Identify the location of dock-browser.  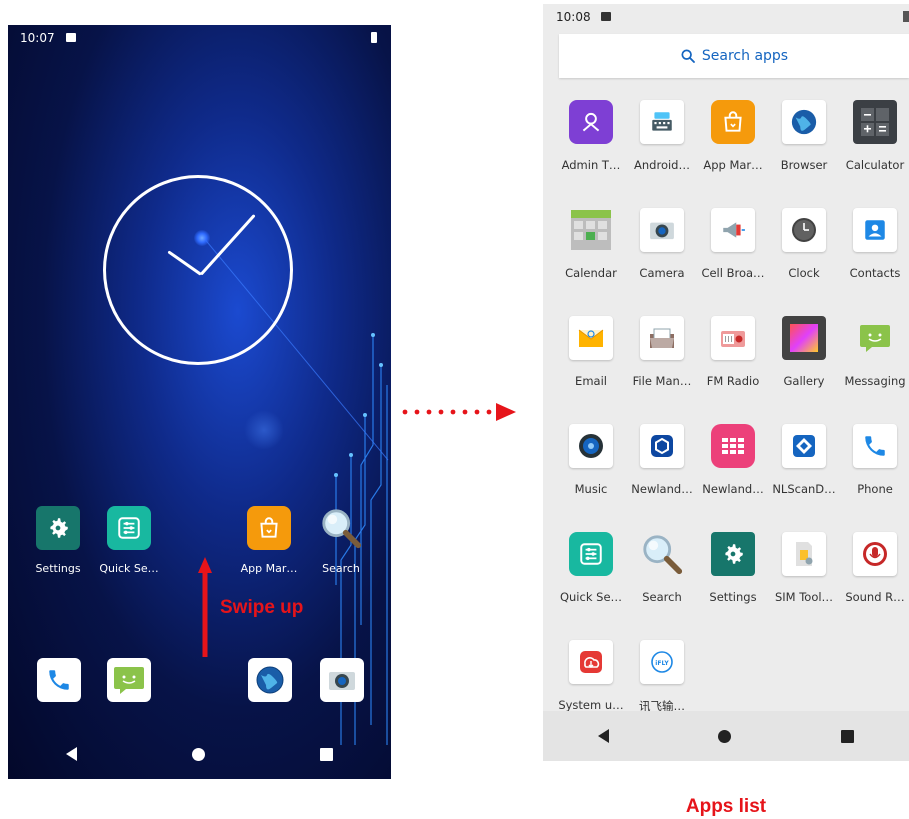
(270, 680).